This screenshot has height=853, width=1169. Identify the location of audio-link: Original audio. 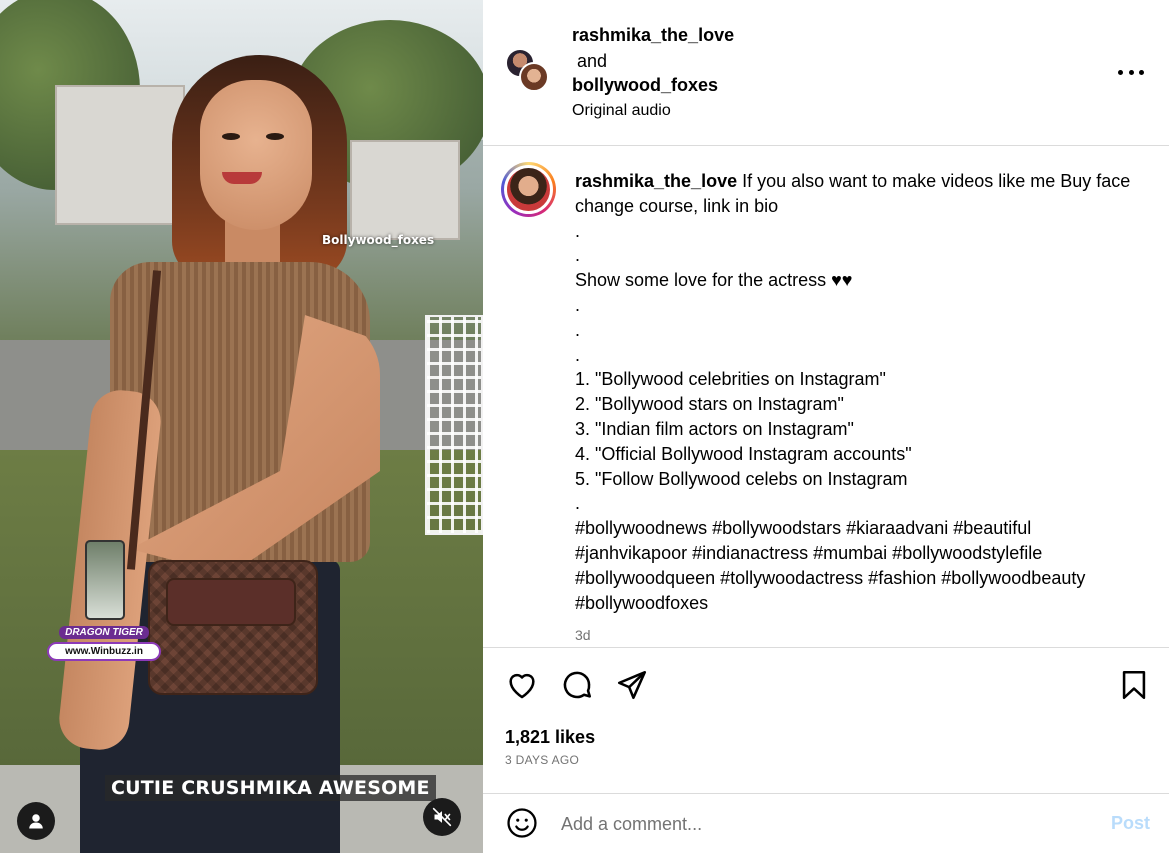
(621, 111).